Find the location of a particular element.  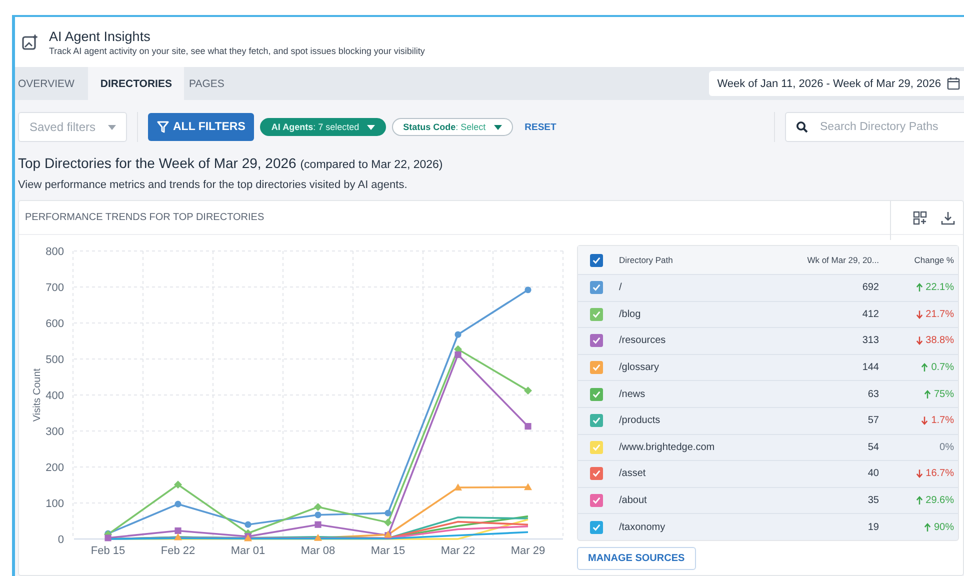

saved-filters-dropdown: Saved filters is located at coordinates (72, 127).